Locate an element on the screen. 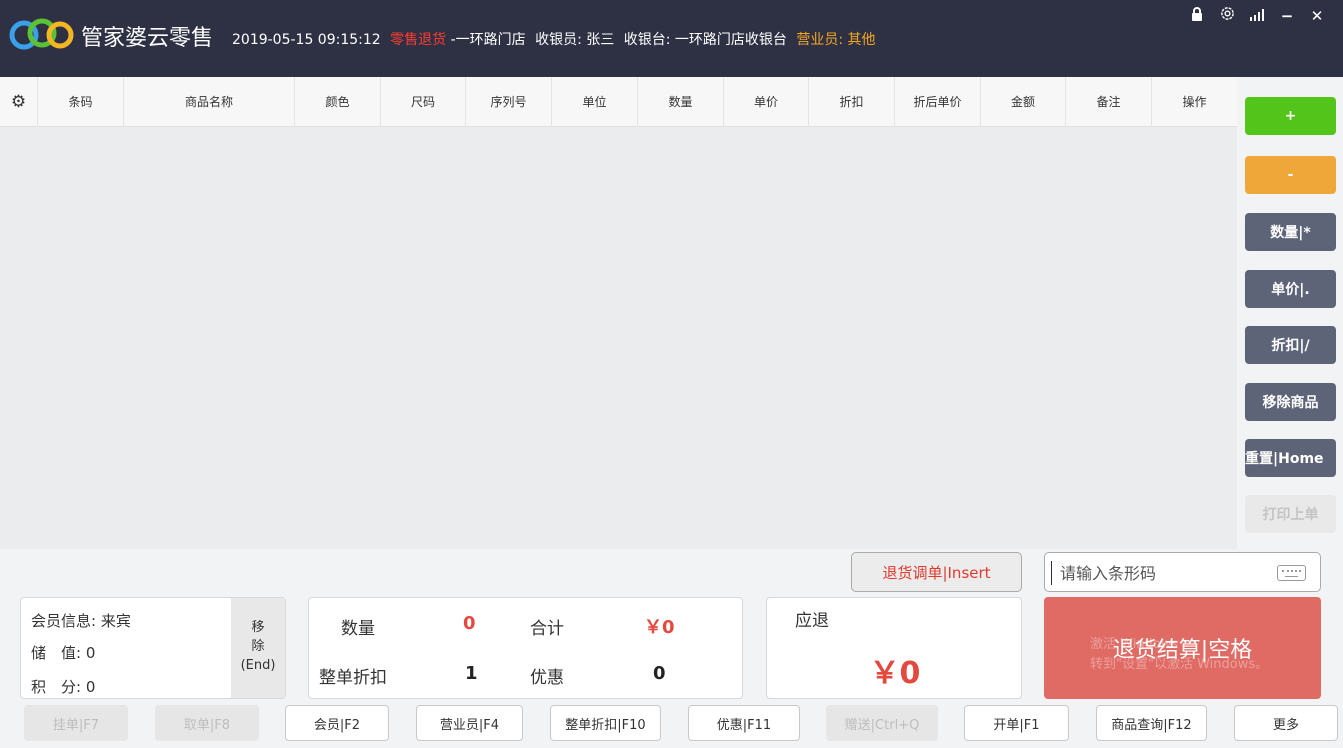  column-header: 折扣 is located at coordinates (852, 102).